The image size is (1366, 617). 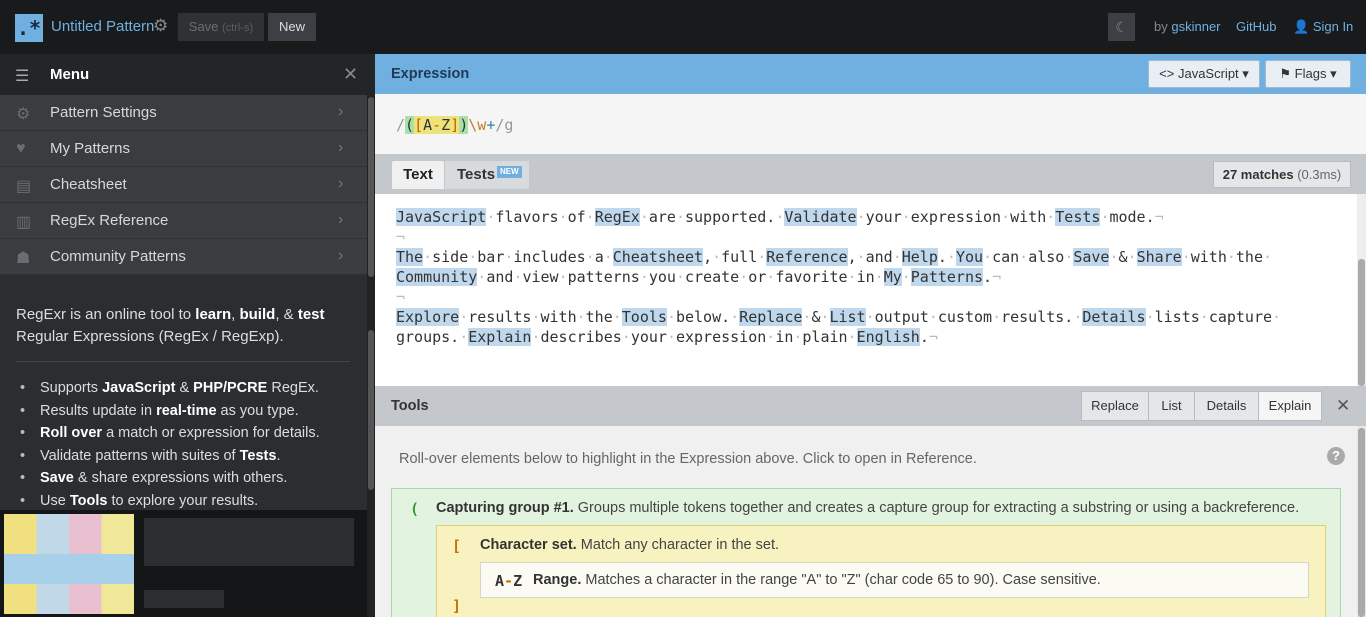 I want to click on moon-icon: ☾, so click(x=1121, y=27).